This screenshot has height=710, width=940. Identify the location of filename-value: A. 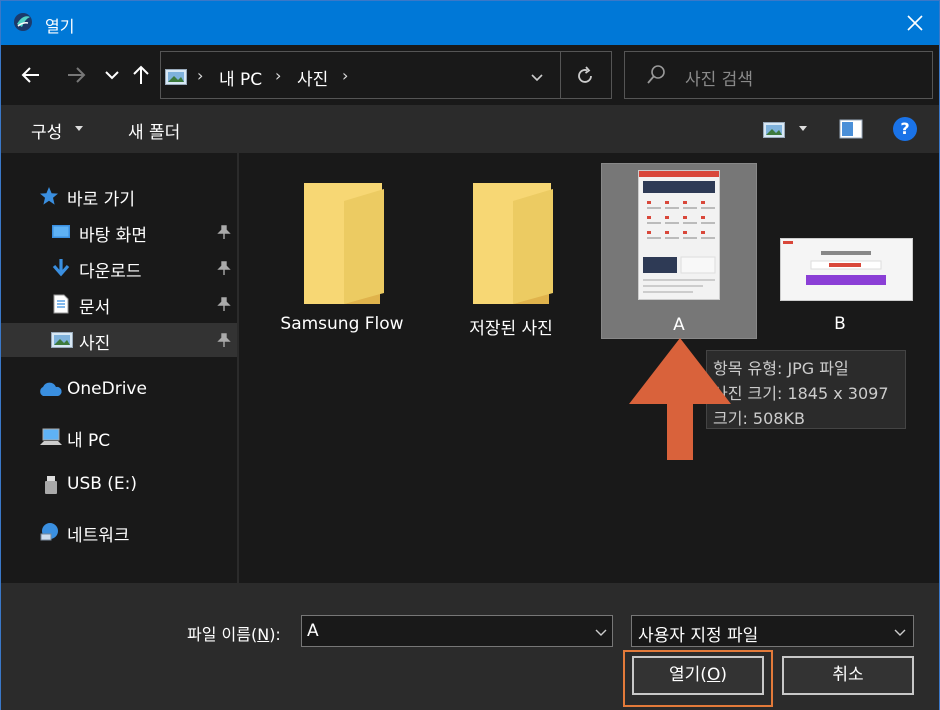
(313, 631).